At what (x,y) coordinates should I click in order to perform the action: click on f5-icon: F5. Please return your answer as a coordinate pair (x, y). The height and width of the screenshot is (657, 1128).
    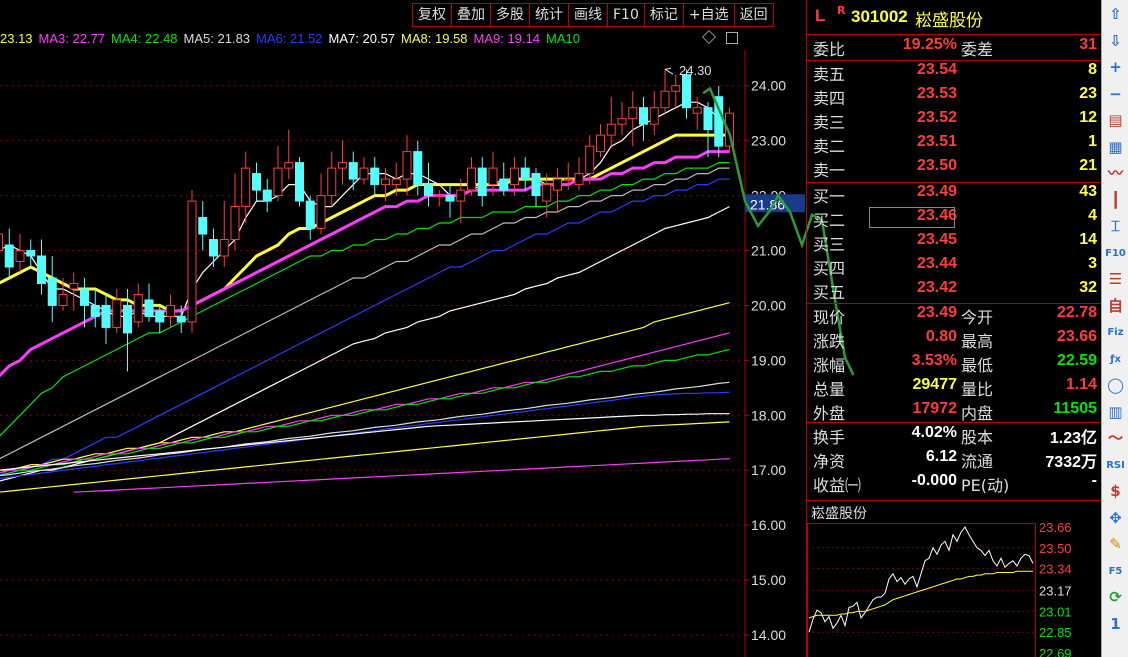
    Looking at the image, I should click on (1115, 571).